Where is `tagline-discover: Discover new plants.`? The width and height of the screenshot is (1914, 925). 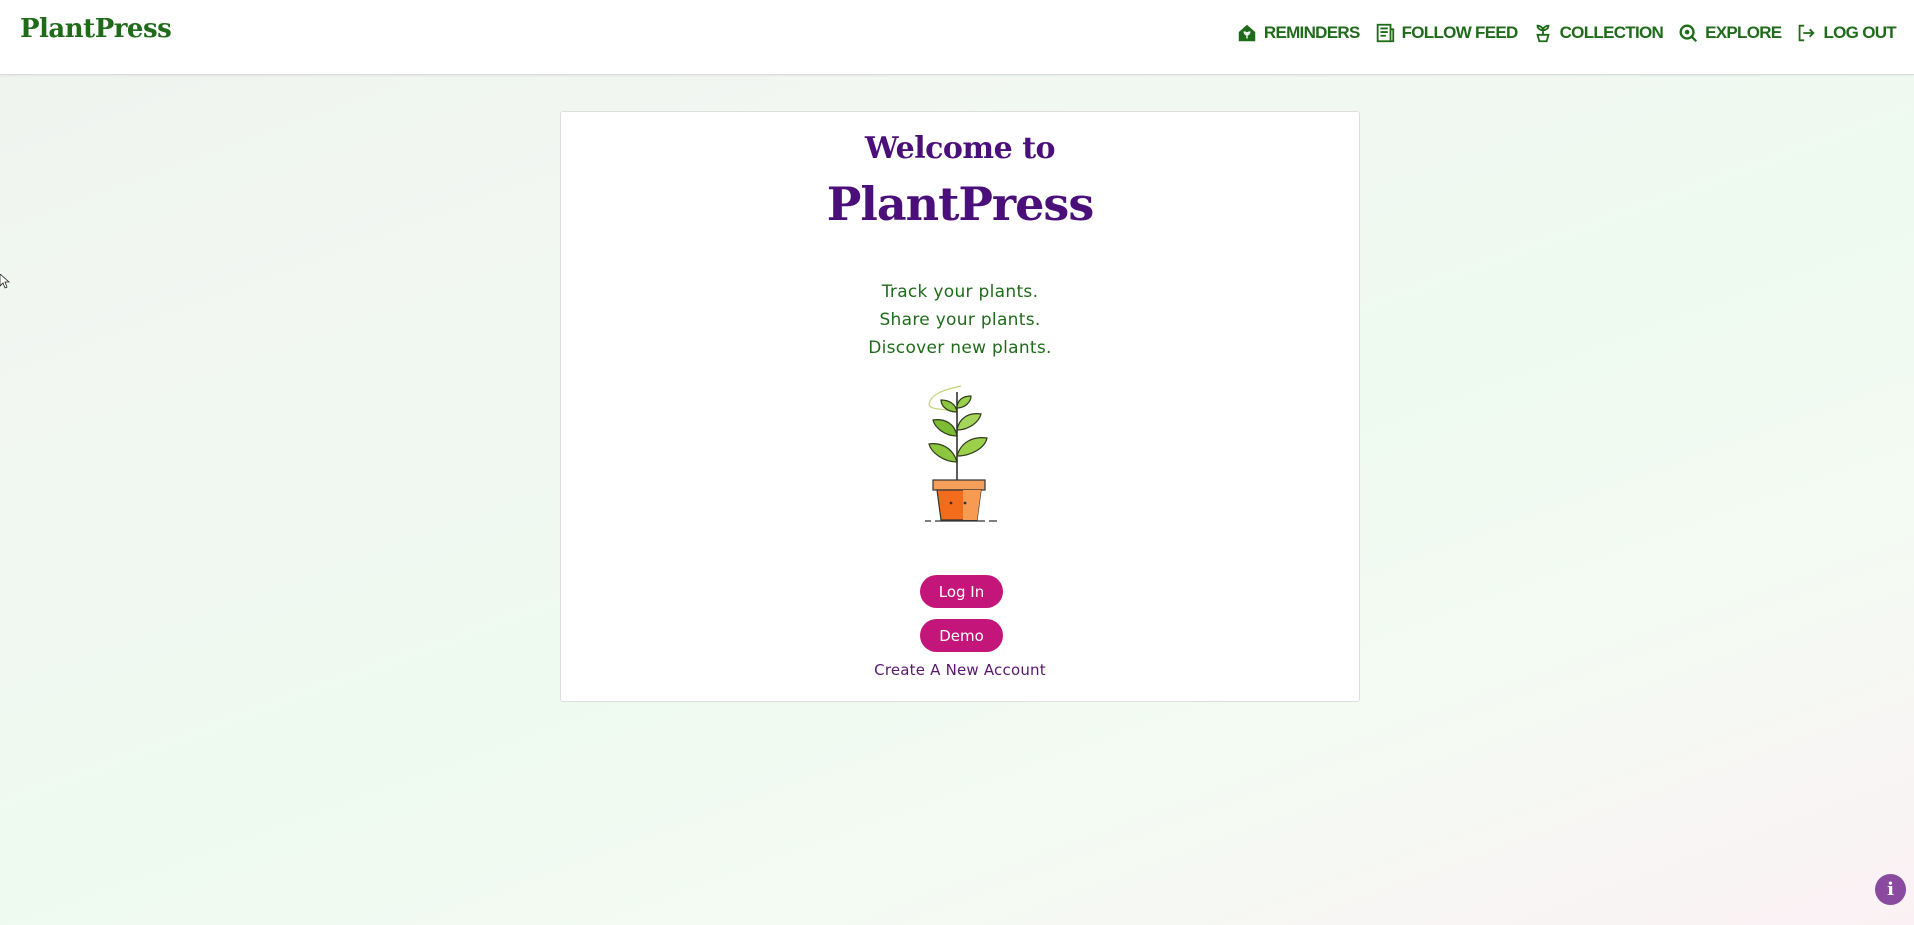
tagline-discover: Discover new plants. is located at coordinates (960, 348).